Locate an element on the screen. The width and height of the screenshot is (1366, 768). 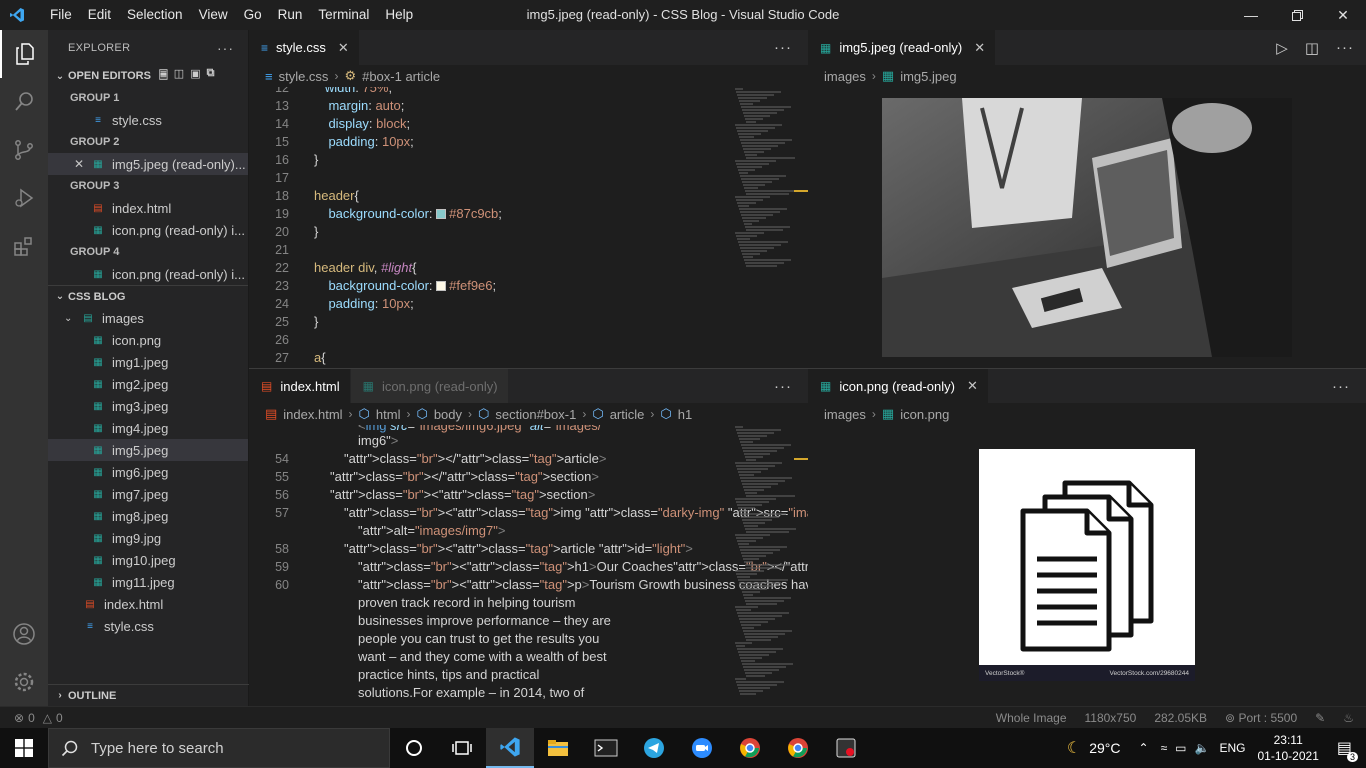
file-explorer-icon is located at coordinates (558, 748).